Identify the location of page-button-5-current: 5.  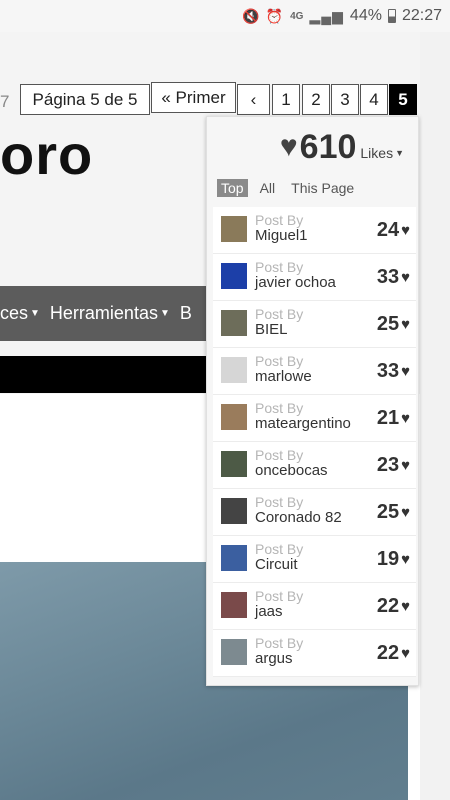
(403, 99).